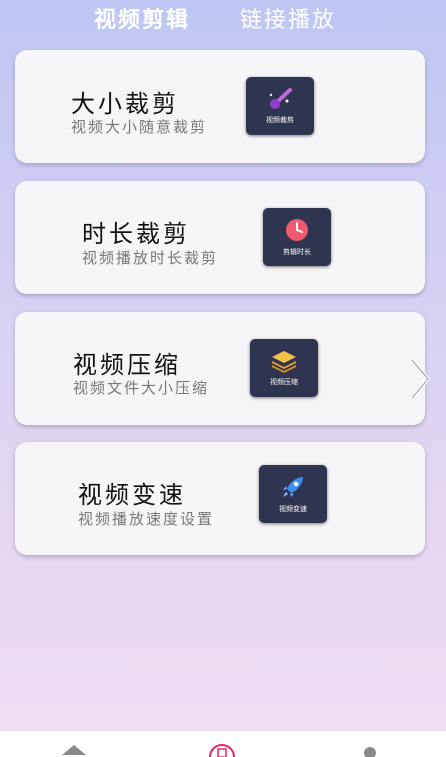  What do you see at coordinates (150, 258) in the screenshot?
I see `card-subtitle: 视频播放时长裁剪` at bounding box center [150, 258].